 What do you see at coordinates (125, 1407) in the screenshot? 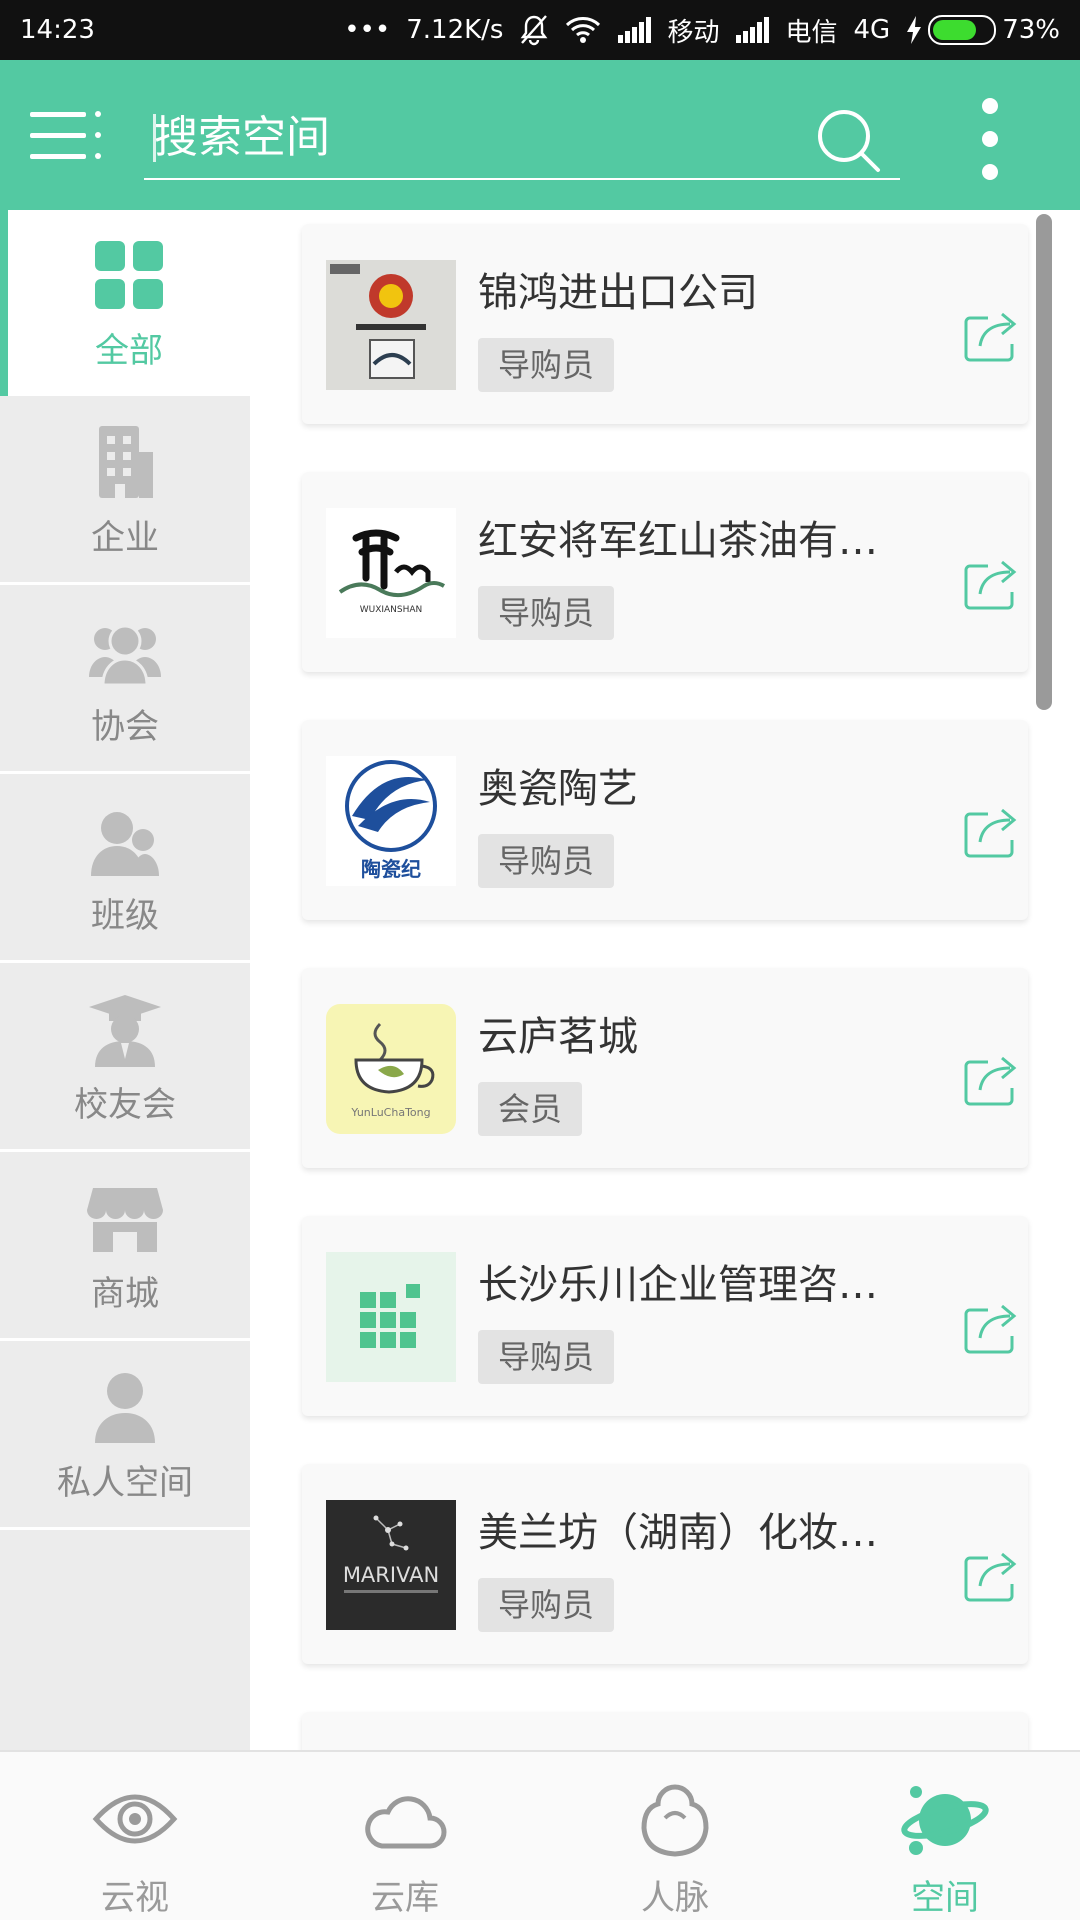
I see `person-icon` at bounding box center [125, 1407].